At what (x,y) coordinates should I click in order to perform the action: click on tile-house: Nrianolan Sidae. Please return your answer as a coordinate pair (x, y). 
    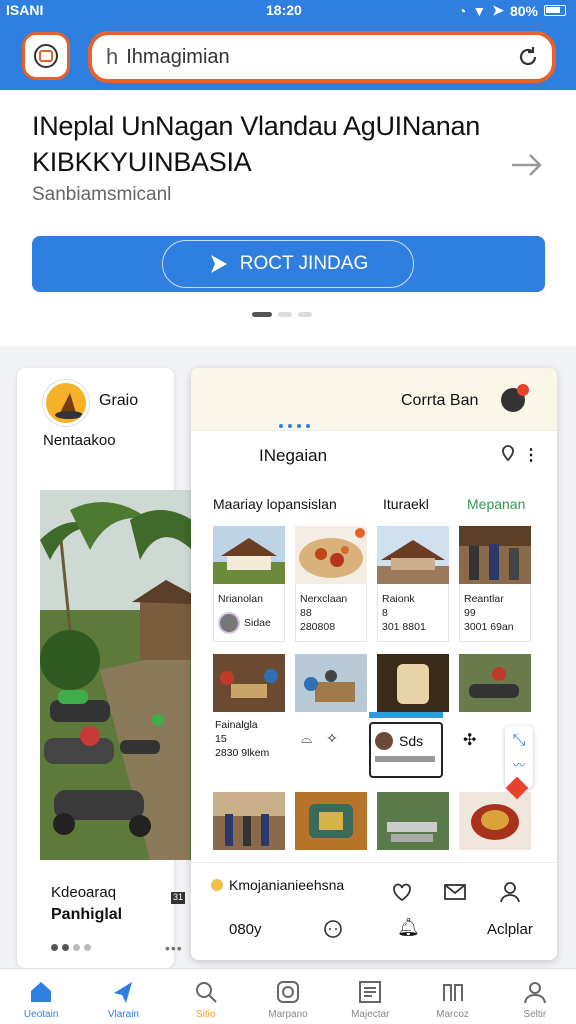
    Looking at the image, I should click on (249, 584).